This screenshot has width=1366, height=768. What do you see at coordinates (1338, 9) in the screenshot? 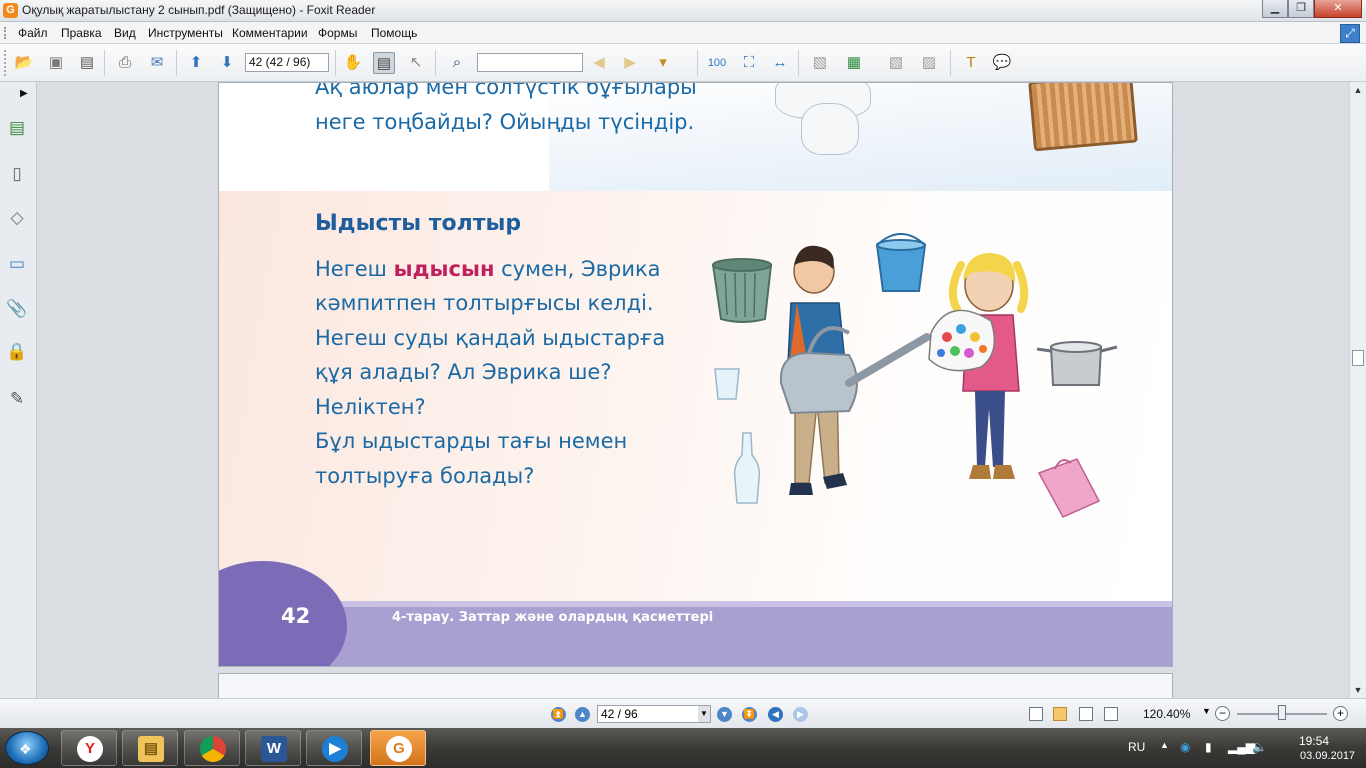
I see `close-button: ✕` at bounding box center [1338, 9].